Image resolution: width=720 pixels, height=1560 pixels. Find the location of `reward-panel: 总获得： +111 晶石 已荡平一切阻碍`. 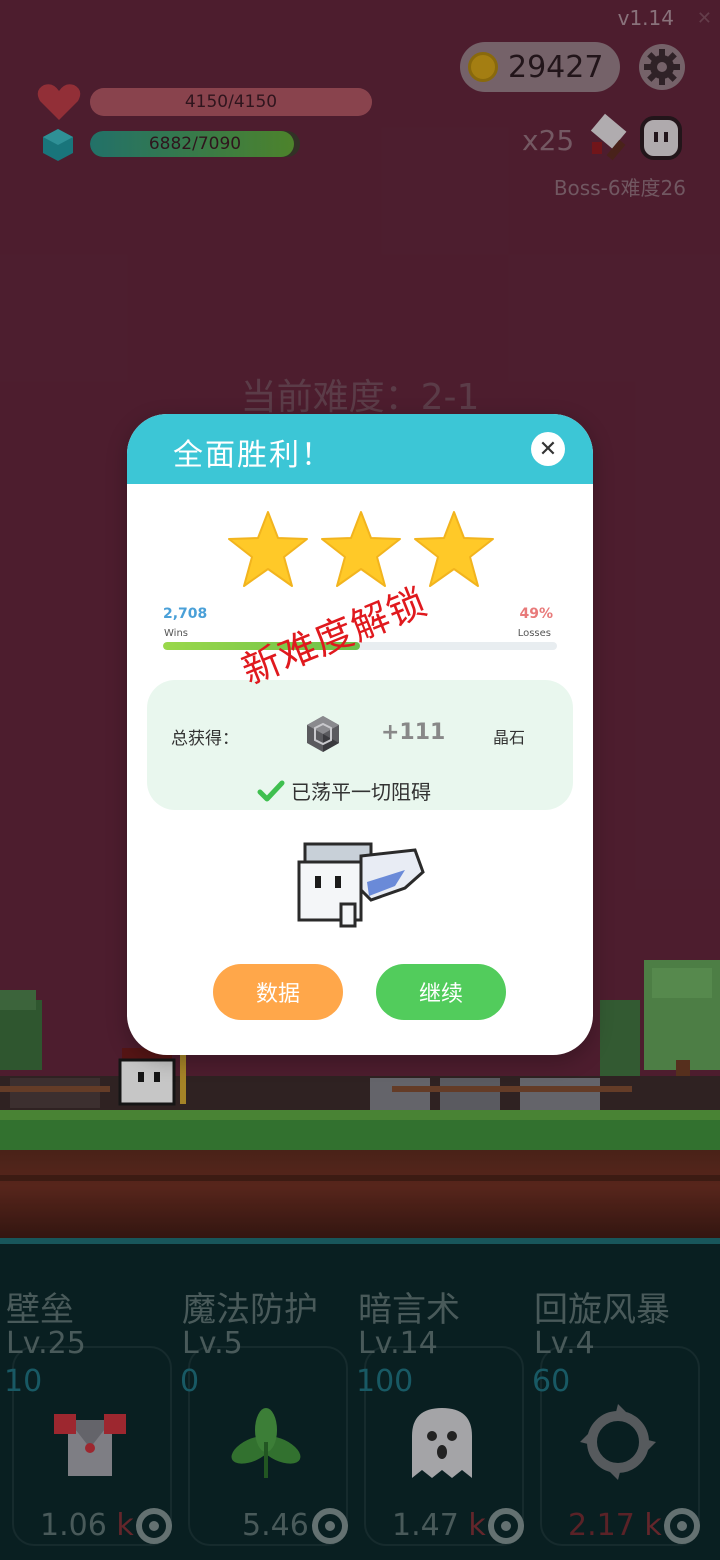

reward-panel: 总获得： +111 晶石 已荡平一切阻碍 is located at coordinates (360, 745).